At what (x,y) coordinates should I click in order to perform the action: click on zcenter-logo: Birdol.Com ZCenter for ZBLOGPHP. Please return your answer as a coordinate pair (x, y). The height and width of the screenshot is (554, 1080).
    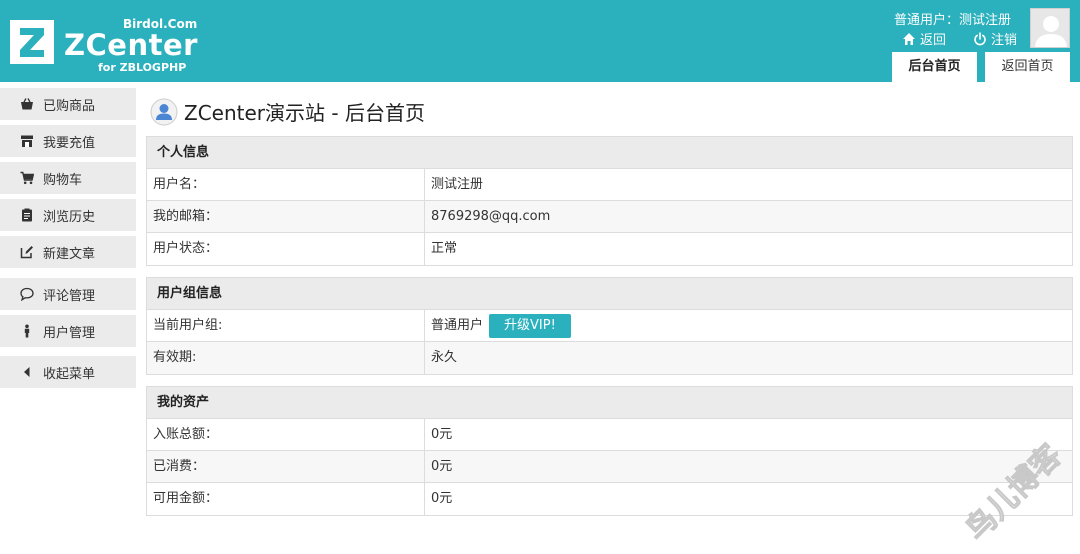
    Looking at the image, I should click on (110, 45).